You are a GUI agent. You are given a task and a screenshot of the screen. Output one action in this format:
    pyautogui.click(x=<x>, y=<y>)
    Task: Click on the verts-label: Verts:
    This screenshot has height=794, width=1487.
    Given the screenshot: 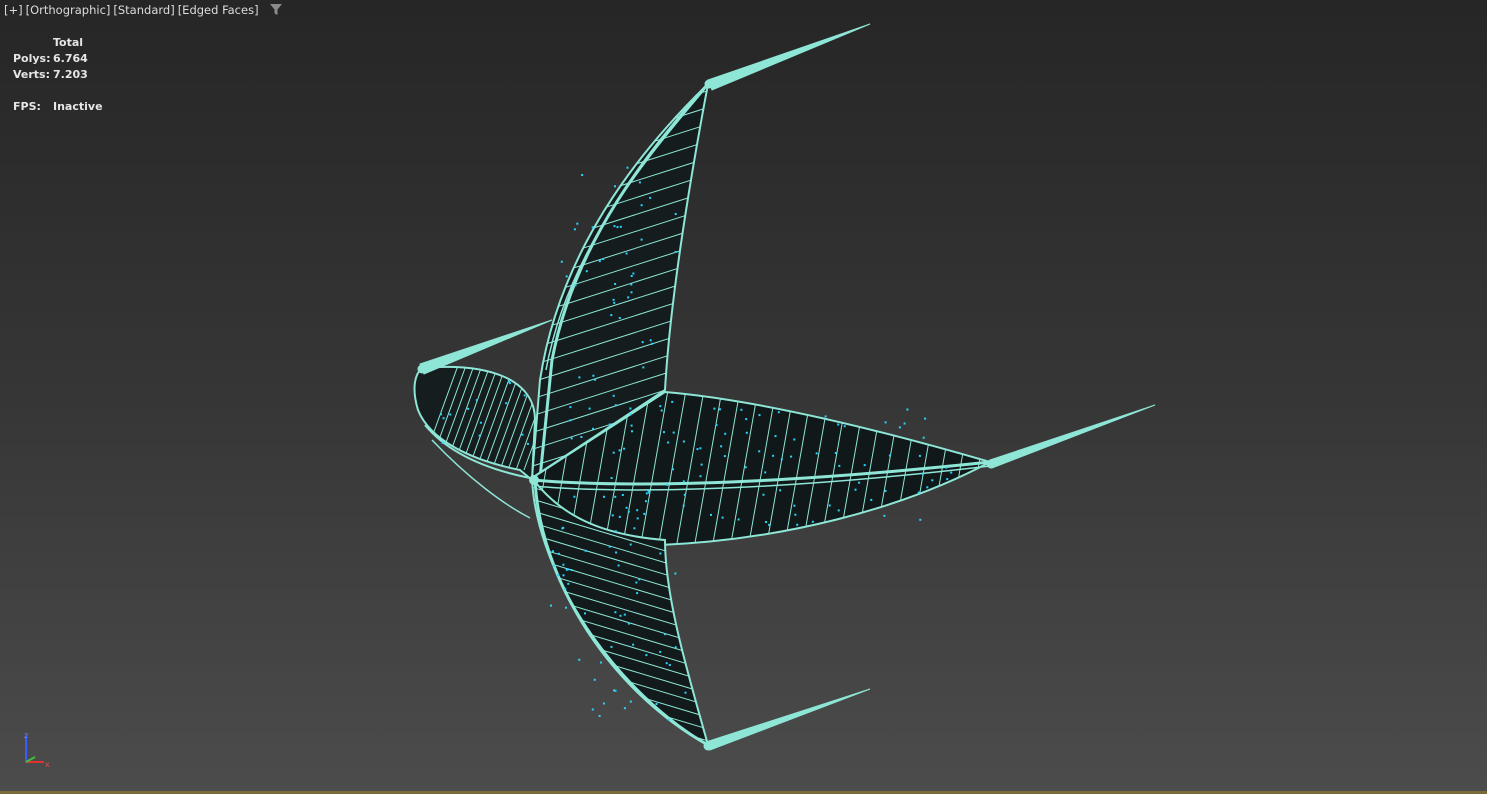 What is the action you would take?
    pyautogui.click(x=32, y=74)
    